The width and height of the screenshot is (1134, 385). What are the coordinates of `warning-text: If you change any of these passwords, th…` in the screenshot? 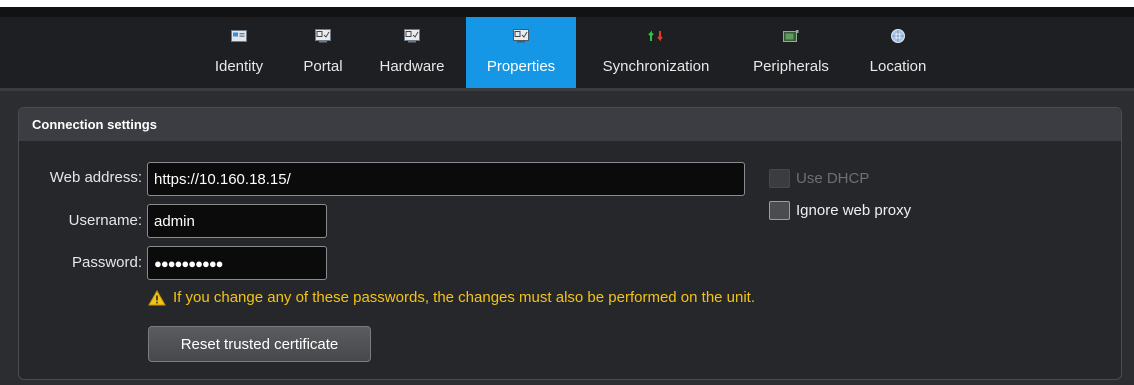 It's located at (464, 297).